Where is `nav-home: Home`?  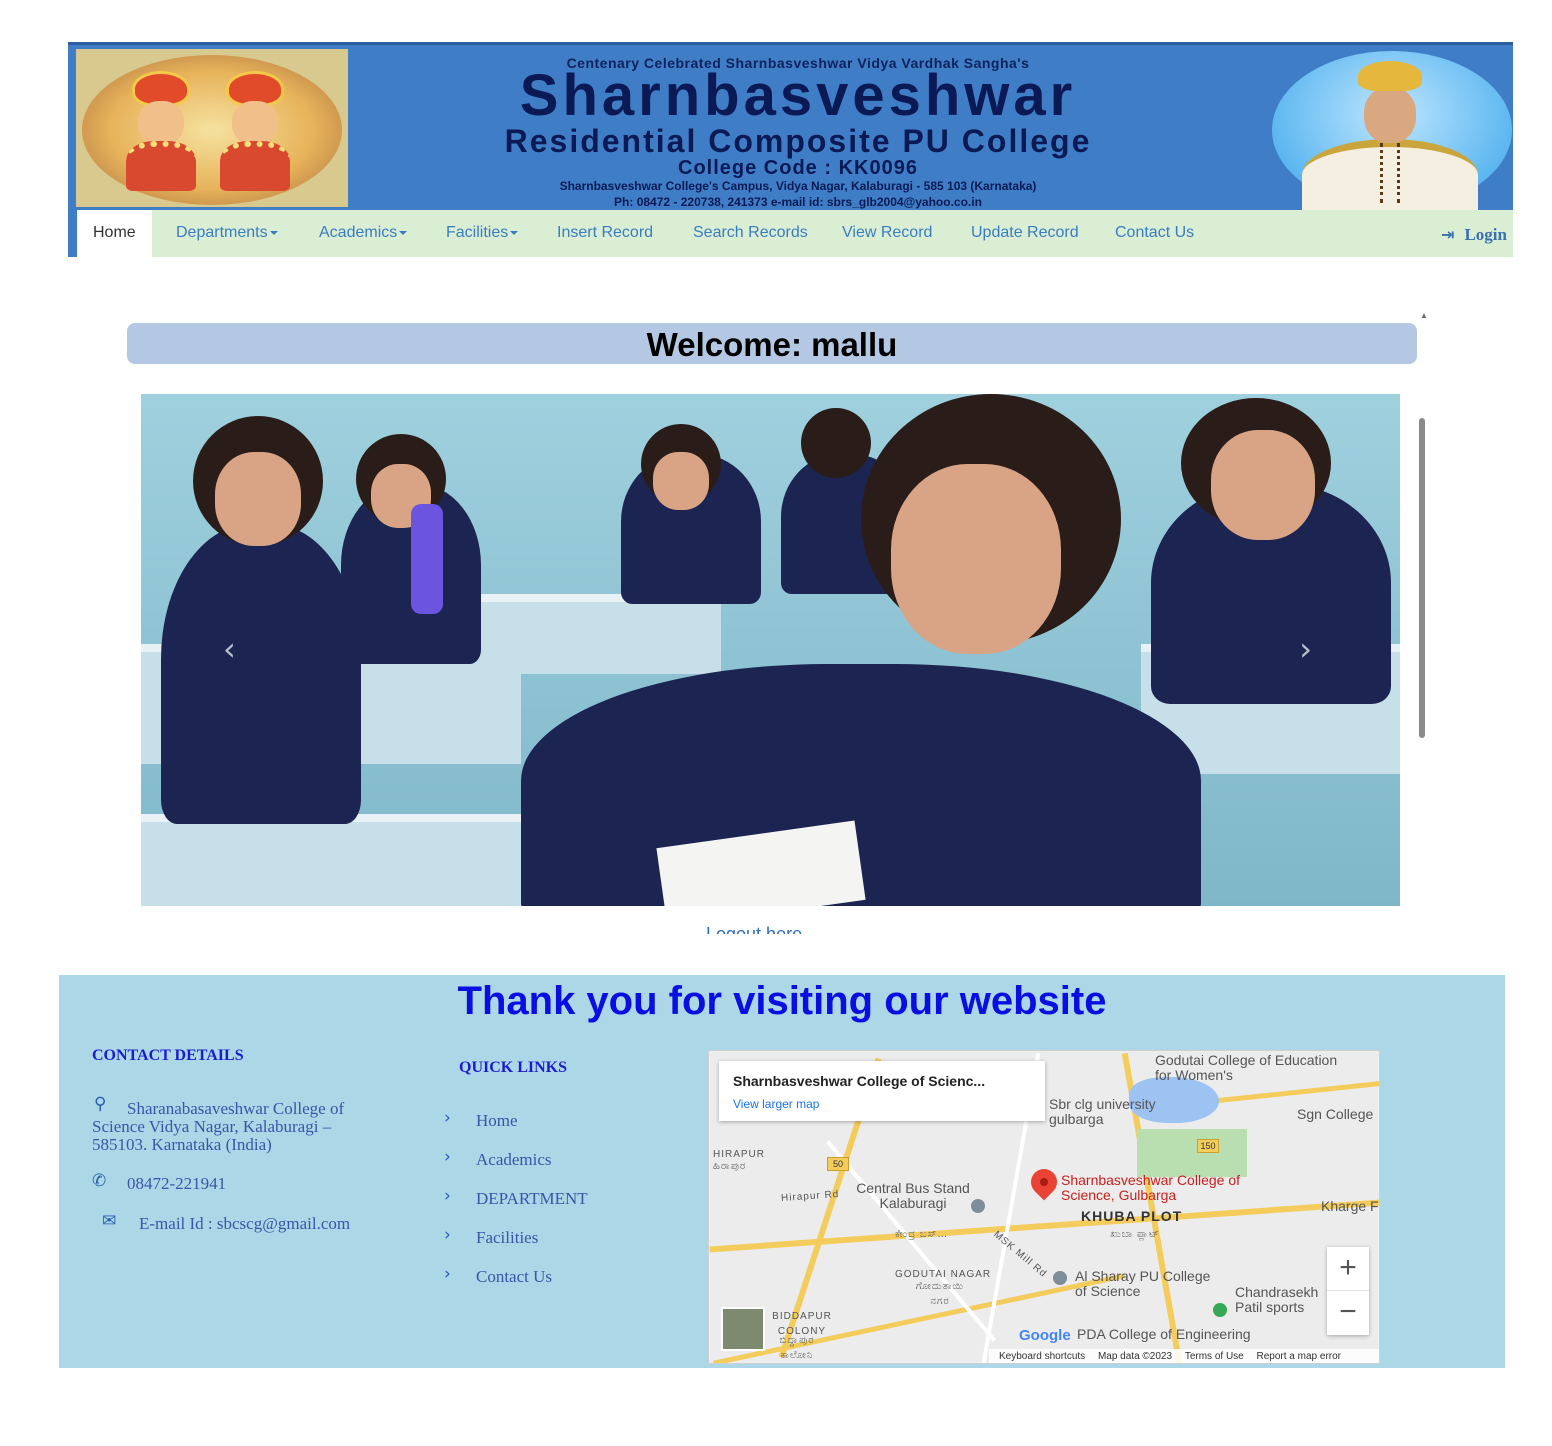
nav-home: Home is located at coordinates (114, 233).